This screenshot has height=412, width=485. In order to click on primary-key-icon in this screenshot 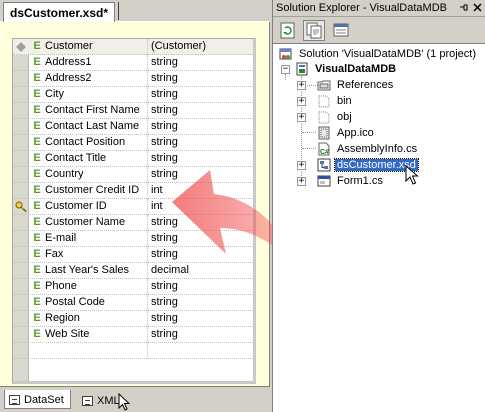, I will do `click(21, 207)`.